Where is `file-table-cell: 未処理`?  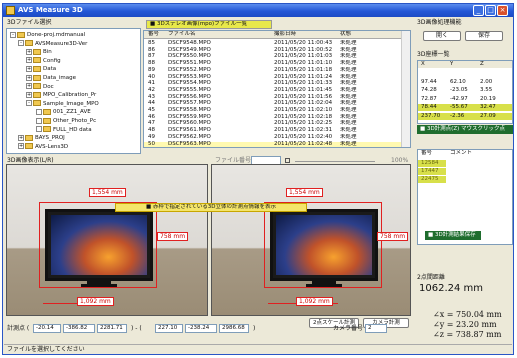
file-table-cell: 未処理 is located at coordinates (348, 143).